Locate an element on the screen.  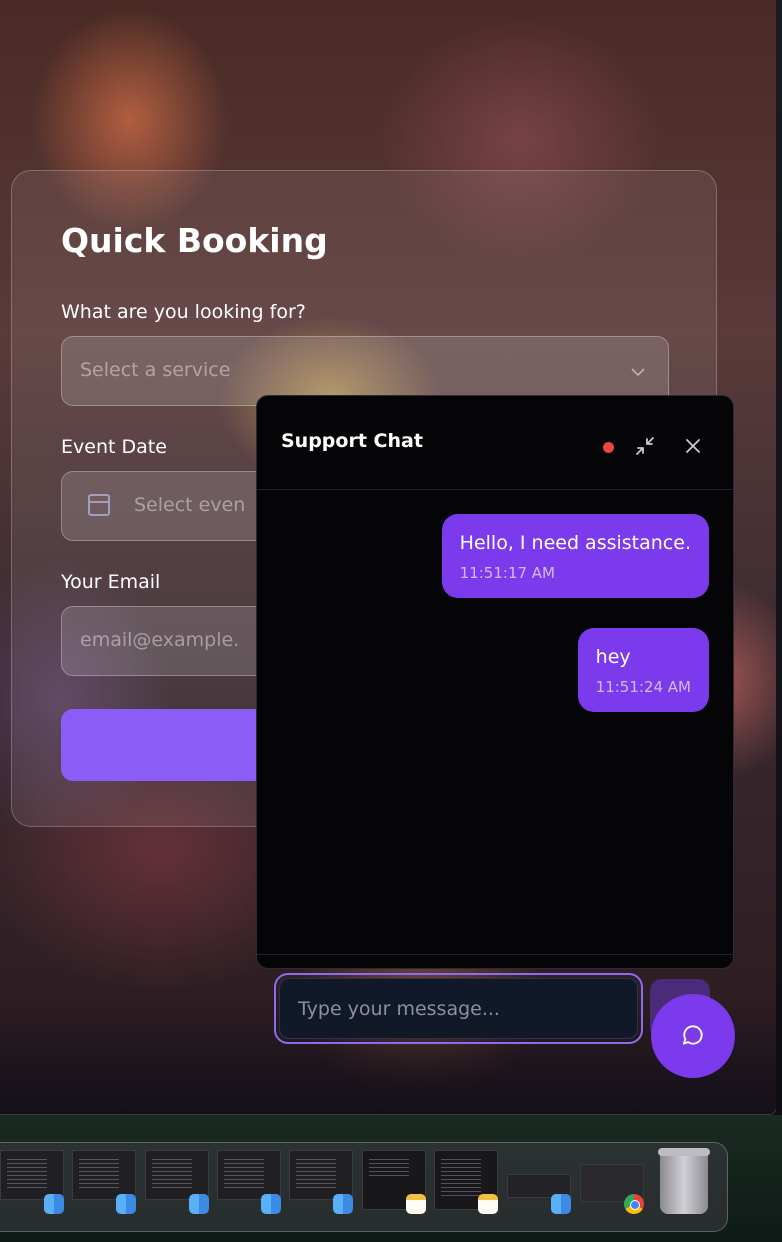
chat-bubble-icon is located at coordinates (692, 1034).